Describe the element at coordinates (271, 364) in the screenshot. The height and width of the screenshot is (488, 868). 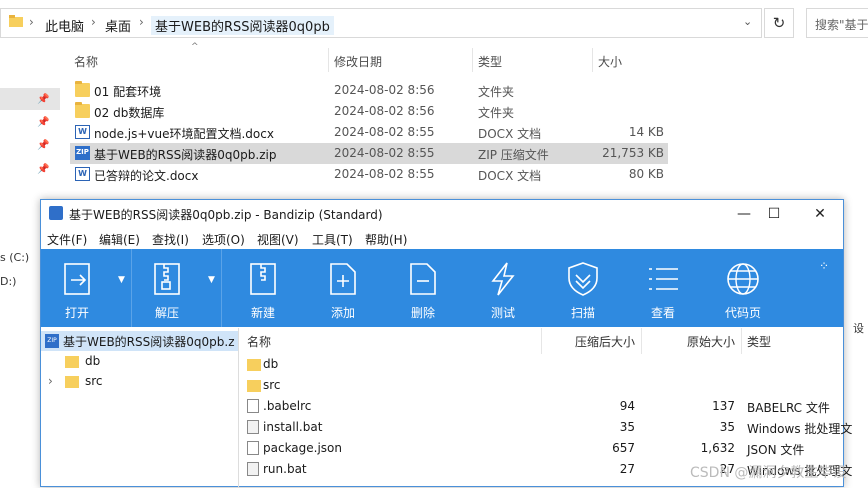
I see `item-name: db` at that location.